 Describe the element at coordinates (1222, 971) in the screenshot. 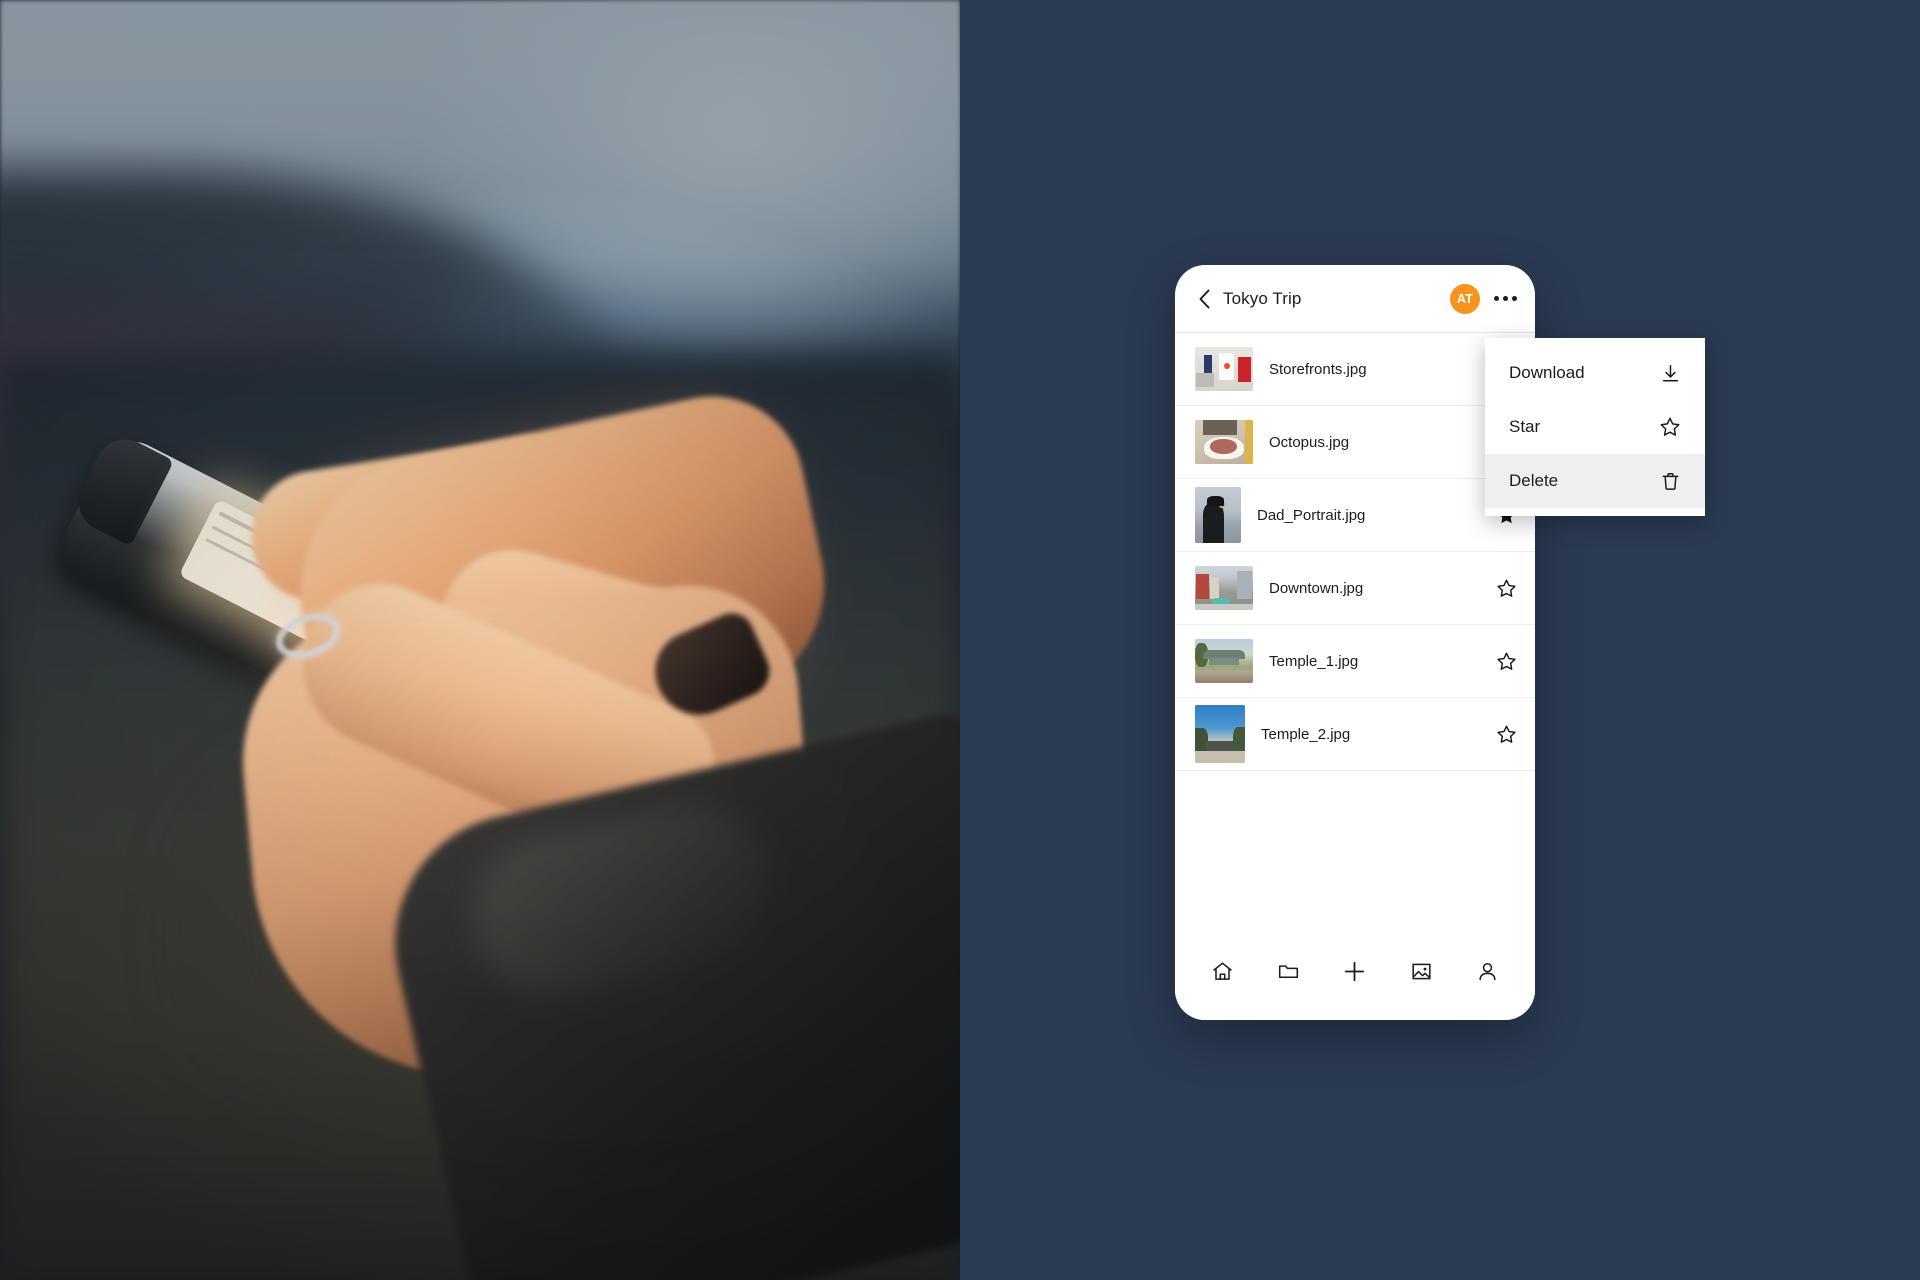

I see `home-icon` at that location.